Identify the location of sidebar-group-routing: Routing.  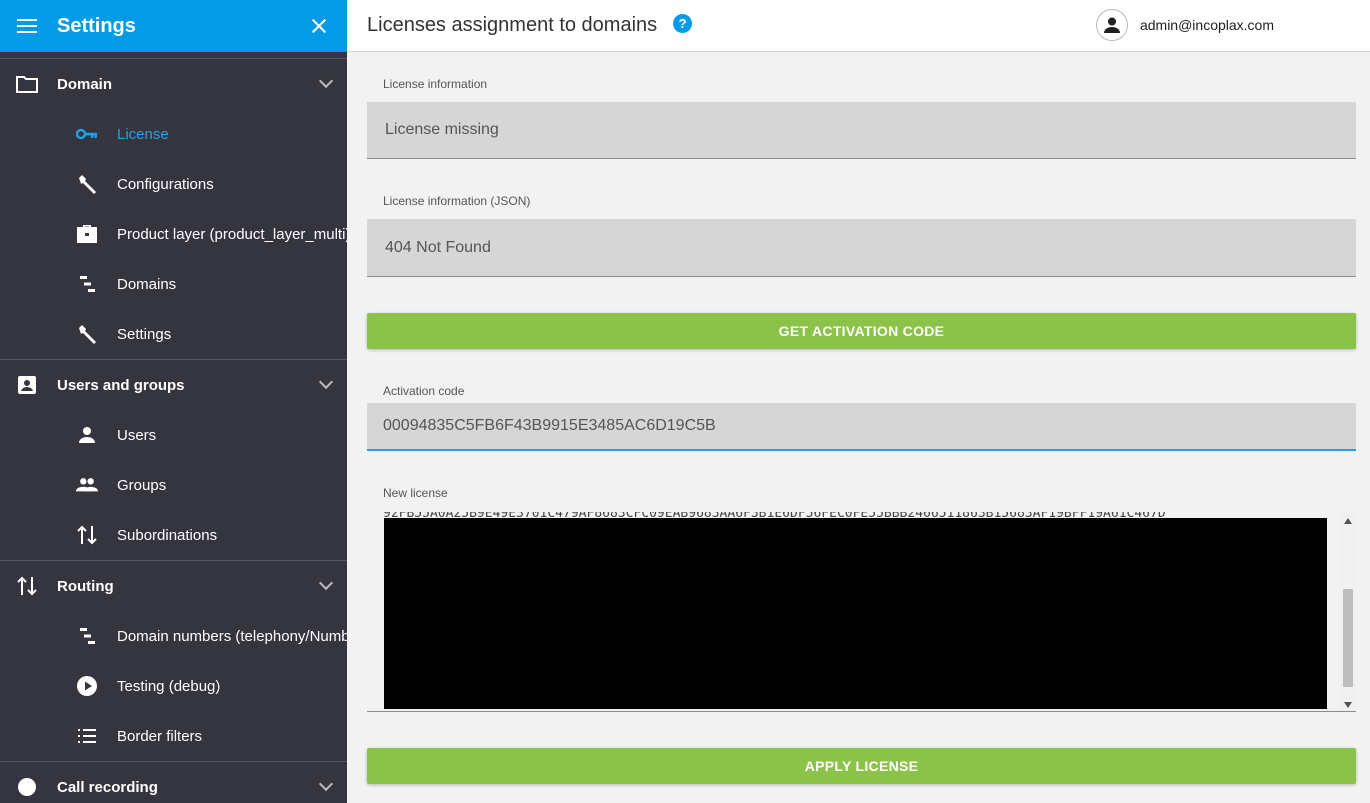
(173, 586).